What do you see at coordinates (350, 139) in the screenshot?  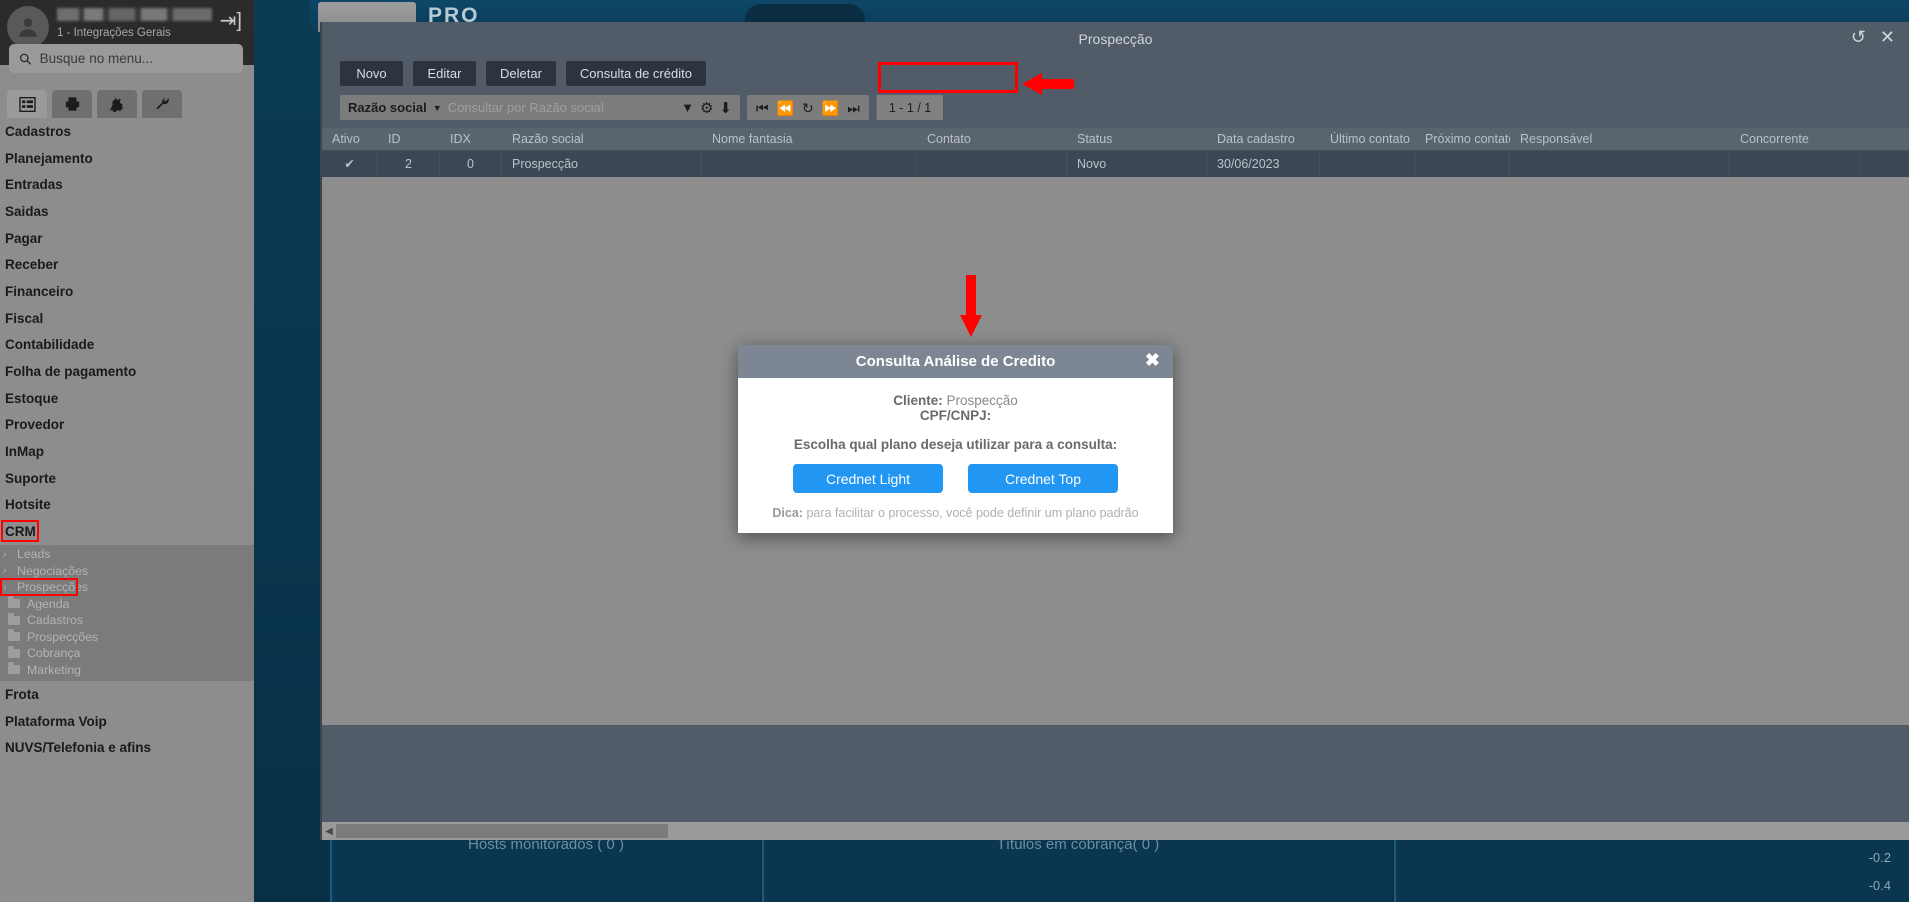 I see `grid-column-ativo: Ativo` at bounding box center [350, 139].